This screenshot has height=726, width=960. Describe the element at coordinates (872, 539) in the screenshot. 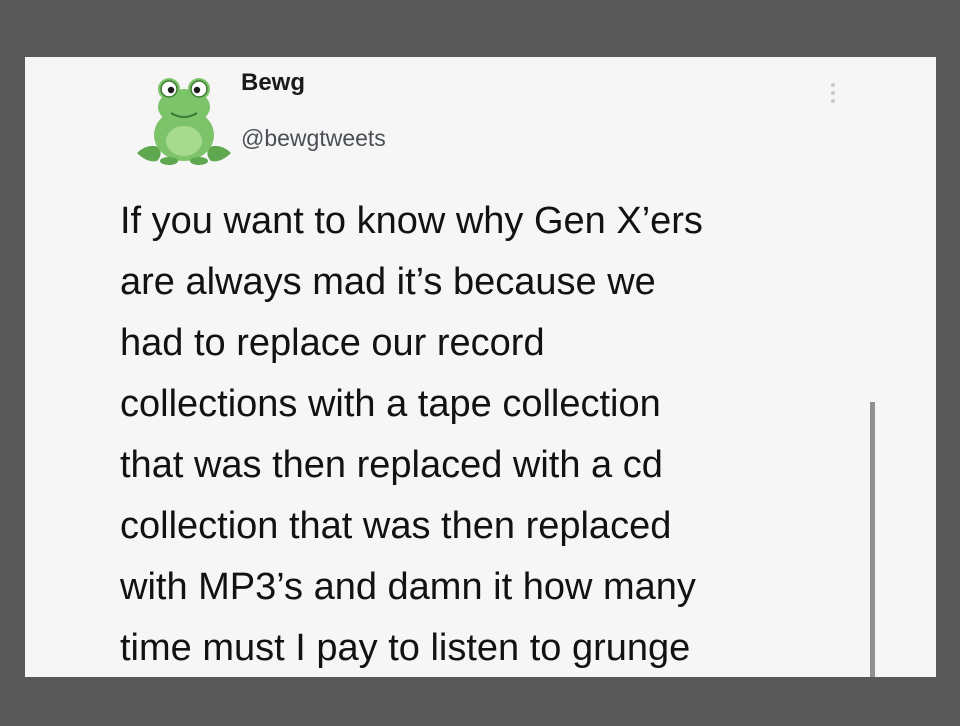

I see `scrollbar` at that location.